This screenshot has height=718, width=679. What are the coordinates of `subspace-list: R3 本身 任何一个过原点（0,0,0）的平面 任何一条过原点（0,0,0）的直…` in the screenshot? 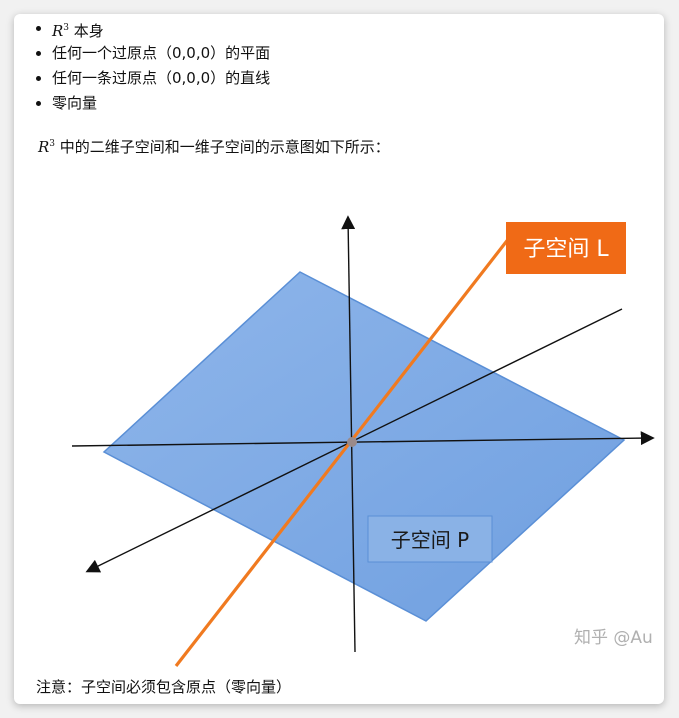 It's located at (152, 66).